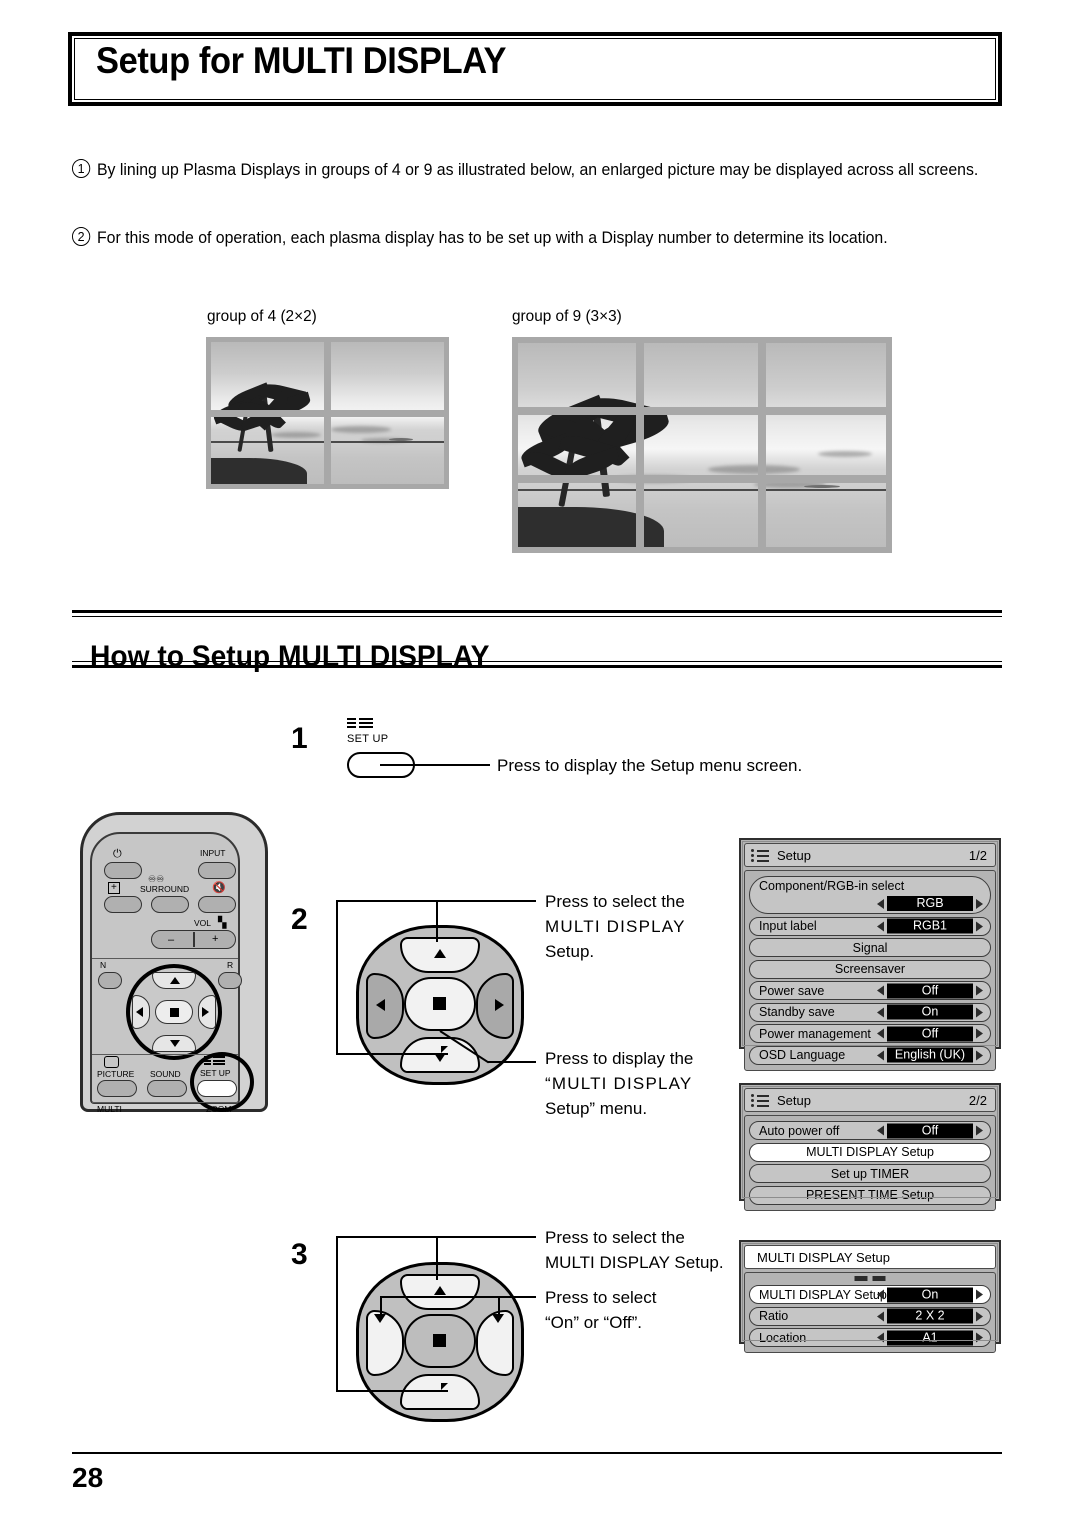  Describe the element at coordinates (262, 316) in the screenshot. I see `figure-caption-group-of-4: group of 4 (2×2)` at that location.